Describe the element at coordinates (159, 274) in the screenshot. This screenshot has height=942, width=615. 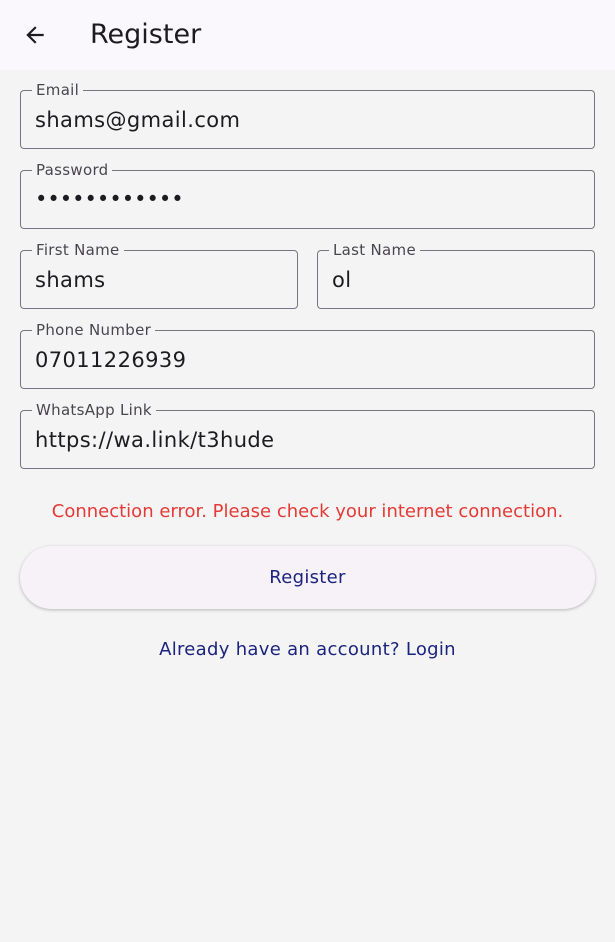
I see `first-name-field: First Name shams` at that location.